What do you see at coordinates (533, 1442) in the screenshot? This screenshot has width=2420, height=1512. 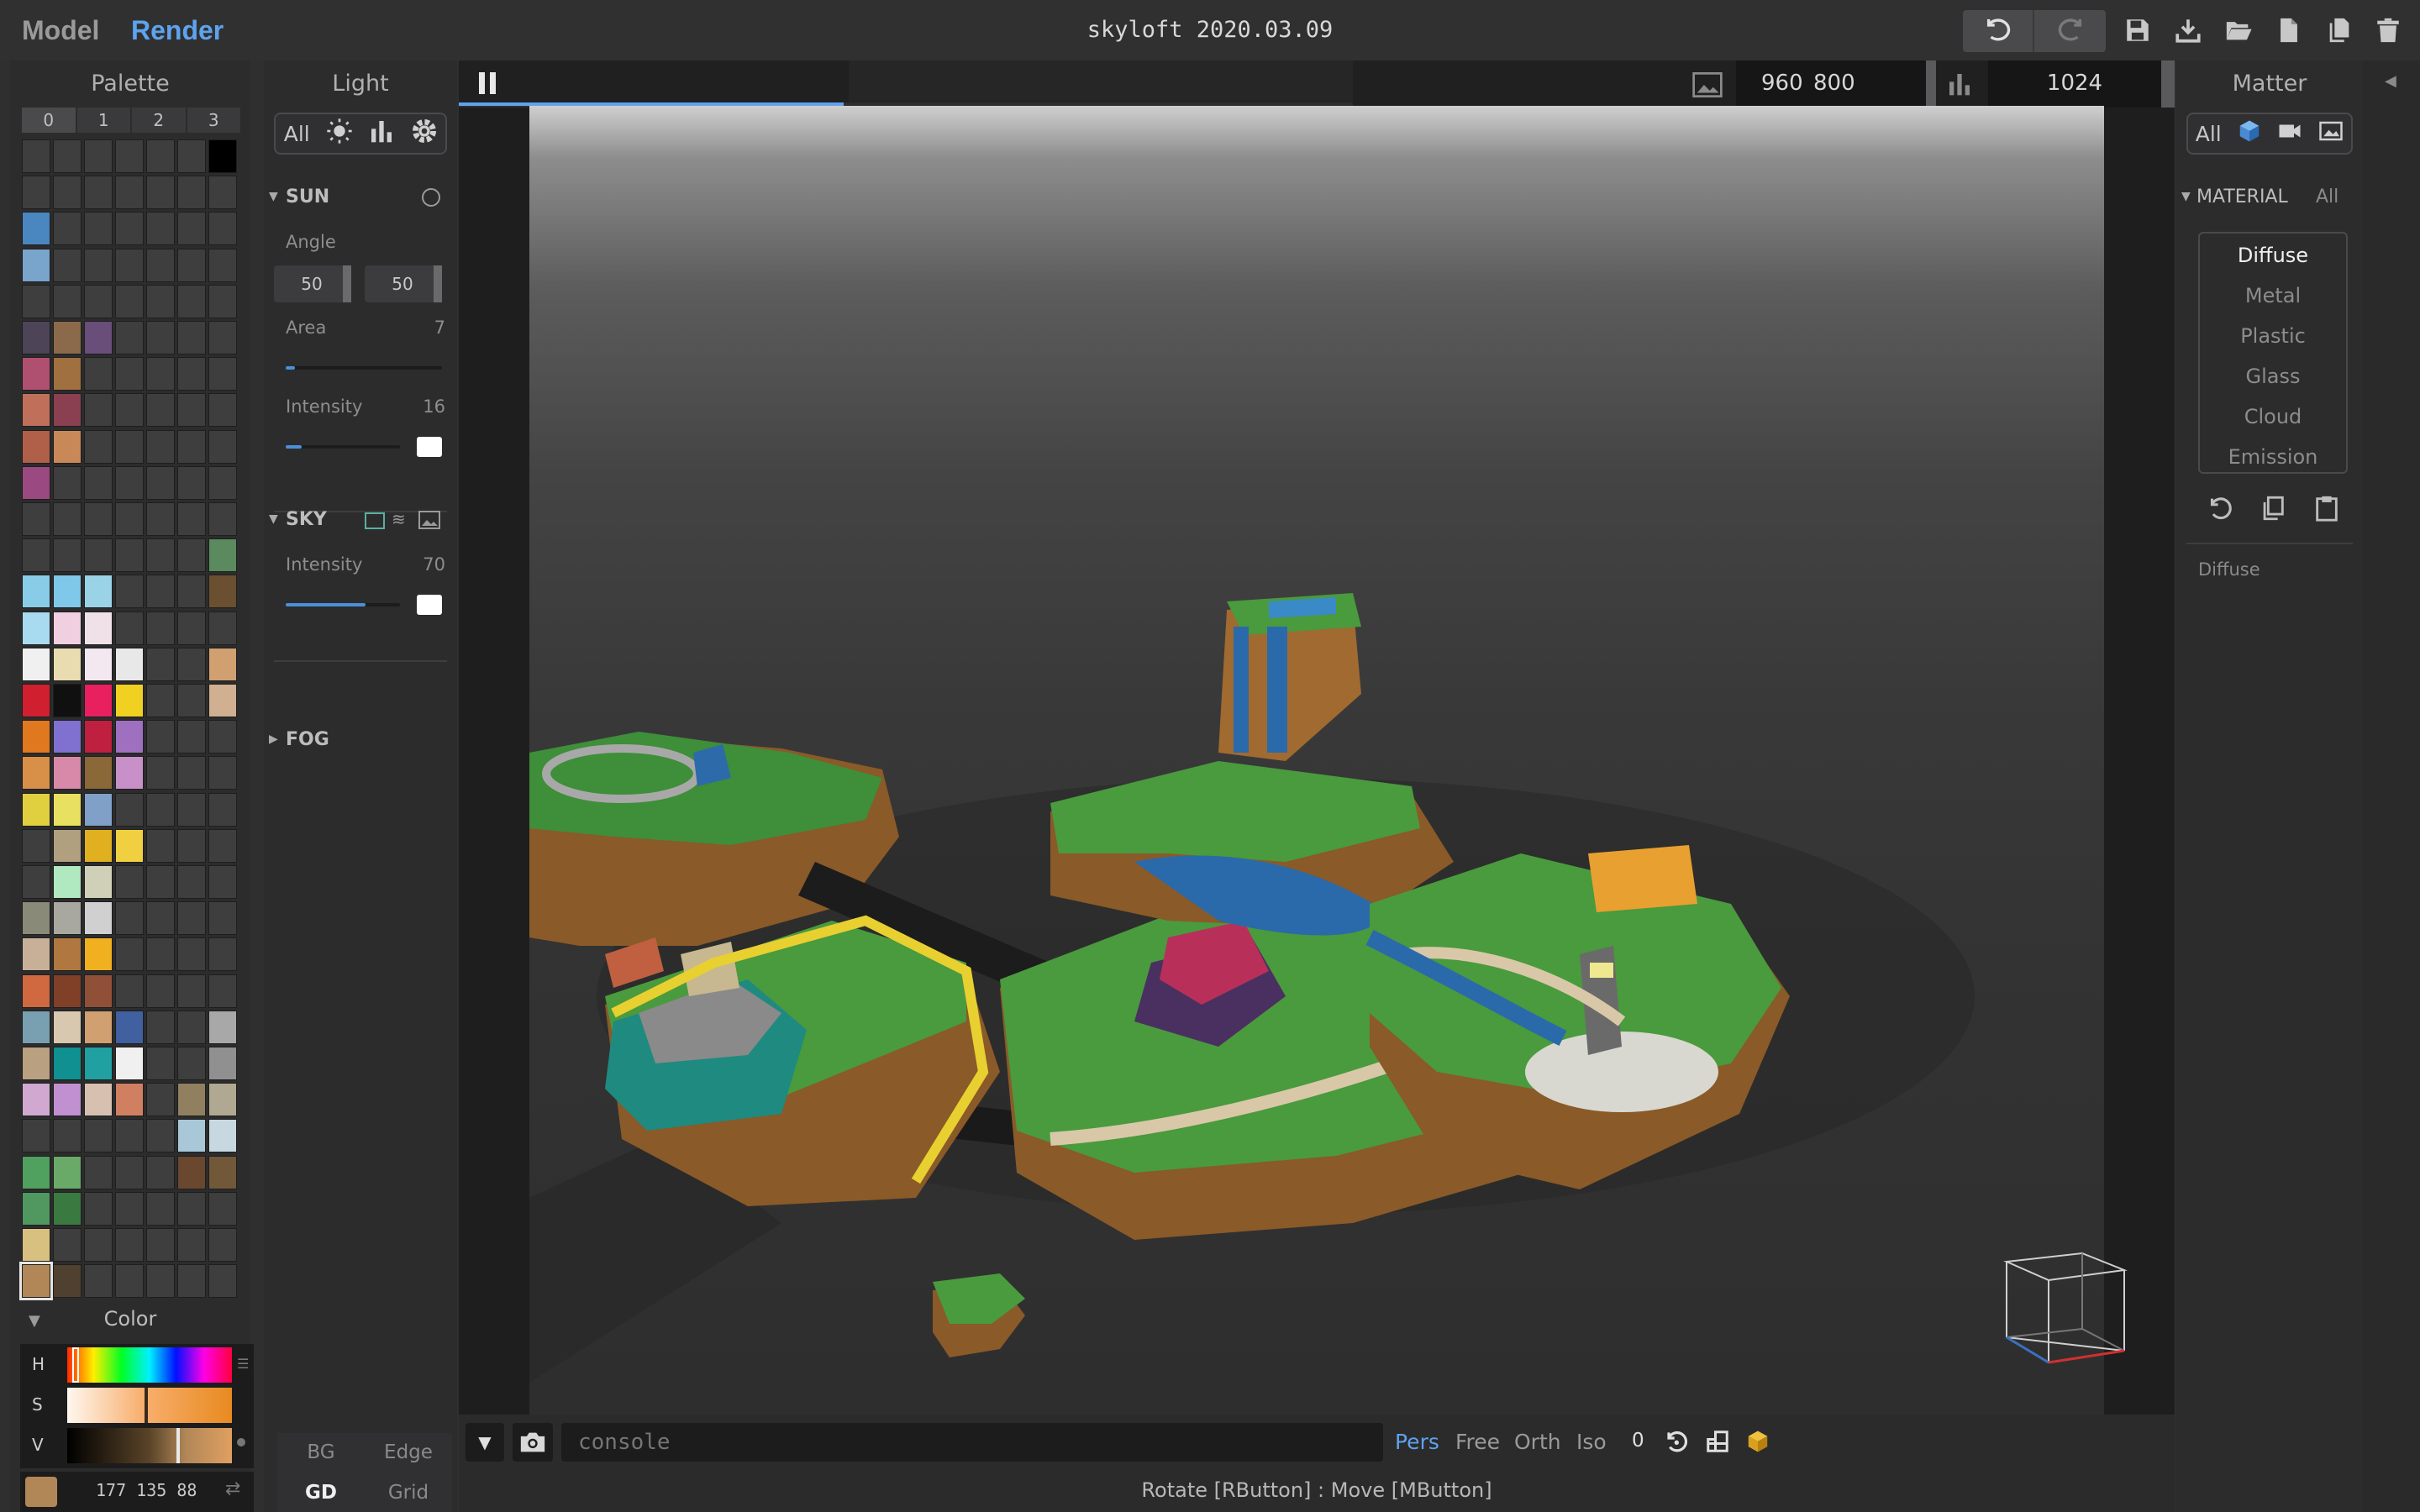 I see `screenshot-button` at bounding box center [533, 1442].